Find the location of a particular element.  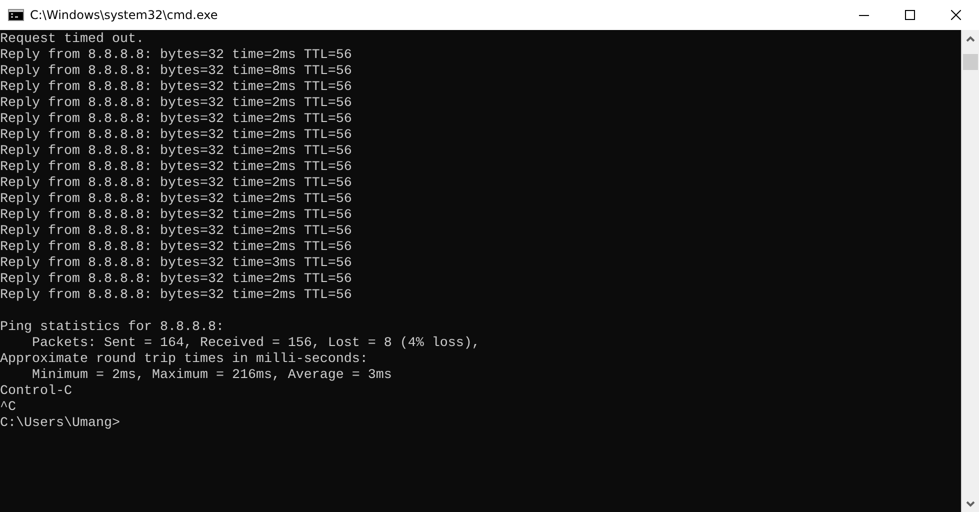

console-line: Ping statistics for 8.8.8.8: is located at coordinates (112, 328).